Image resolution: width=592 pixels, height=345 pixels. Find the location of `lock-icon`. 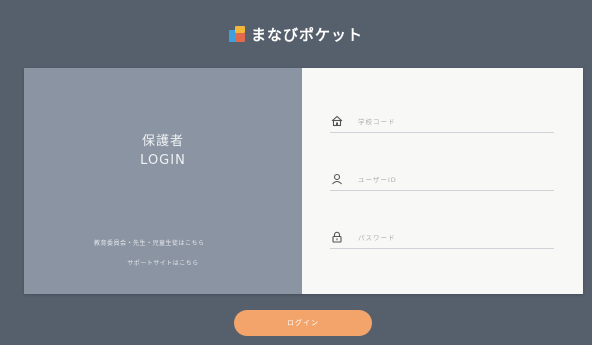

lock-icon is located at coordinates (337, 237).